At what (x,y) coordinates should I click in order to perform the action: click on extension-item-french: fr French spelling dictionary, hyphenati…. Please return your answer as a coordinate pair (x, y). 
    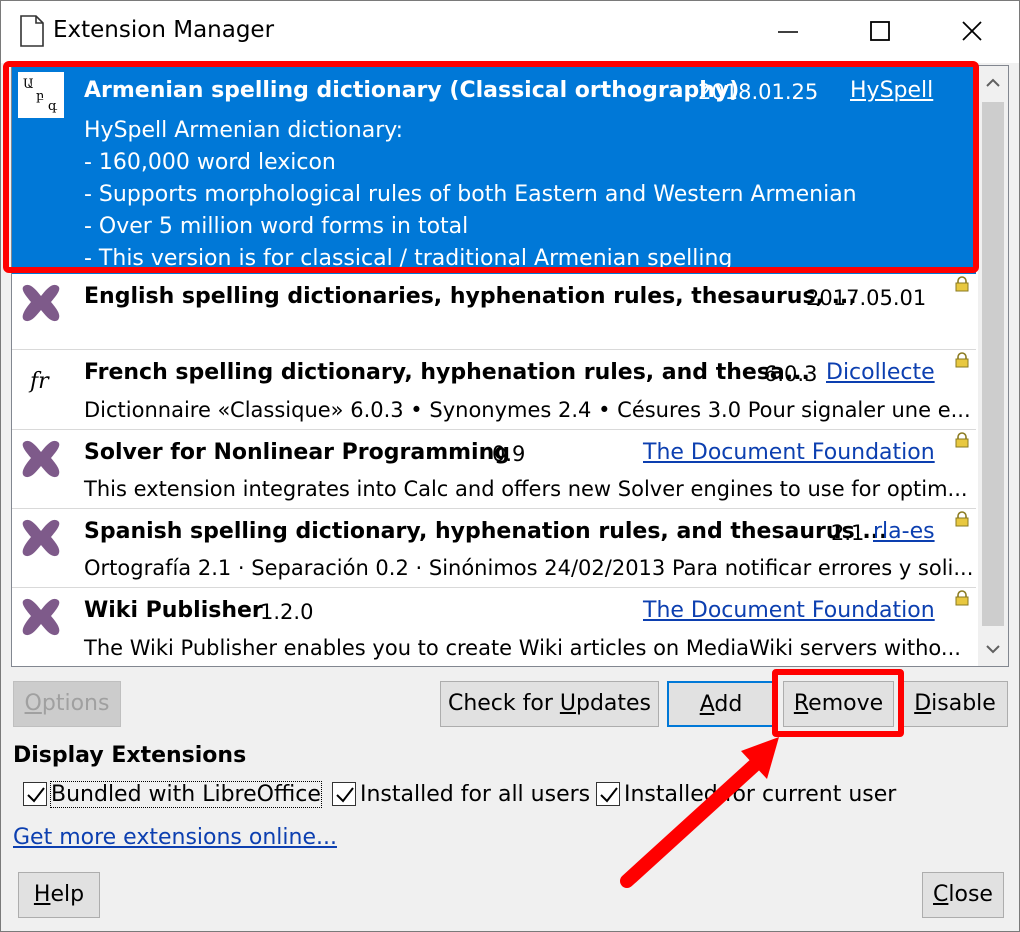
    Looking at the image, I should click on (494, 390).